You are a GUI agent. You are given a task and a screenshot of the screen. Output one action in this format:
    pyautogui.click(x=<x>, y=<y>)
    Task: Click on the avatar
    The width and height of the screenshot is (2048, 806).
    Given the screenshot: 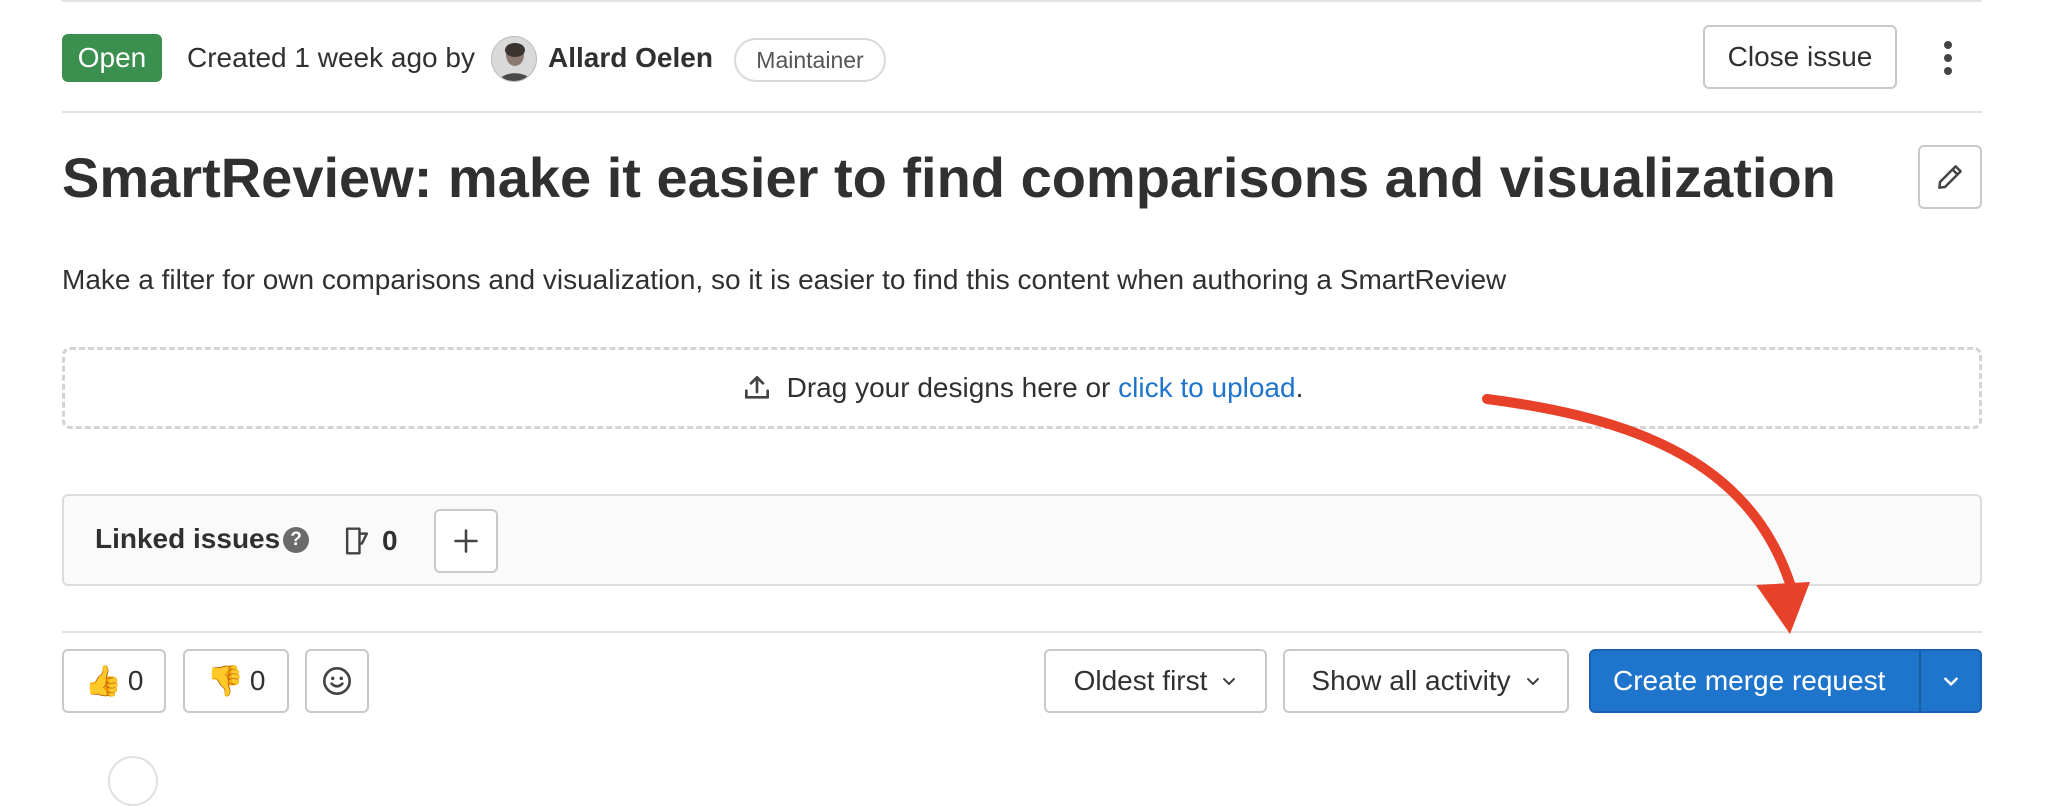 What is the action you would take?
    pyautogui.click(x=514, y=59)
    